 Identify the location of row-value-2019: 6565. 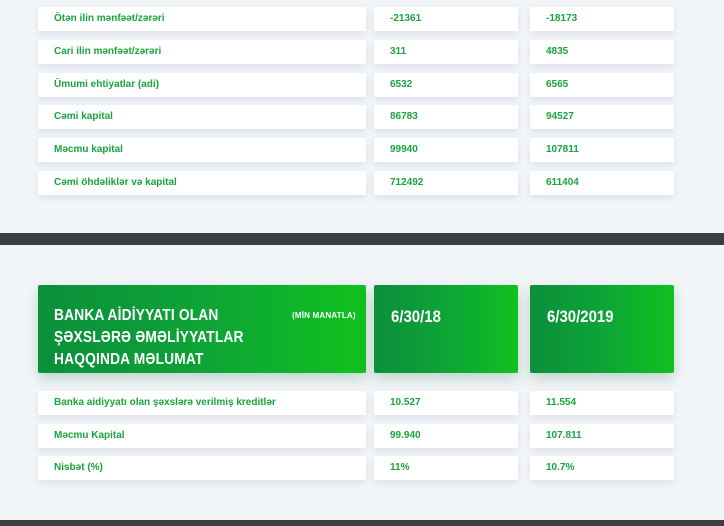
(602, 85).